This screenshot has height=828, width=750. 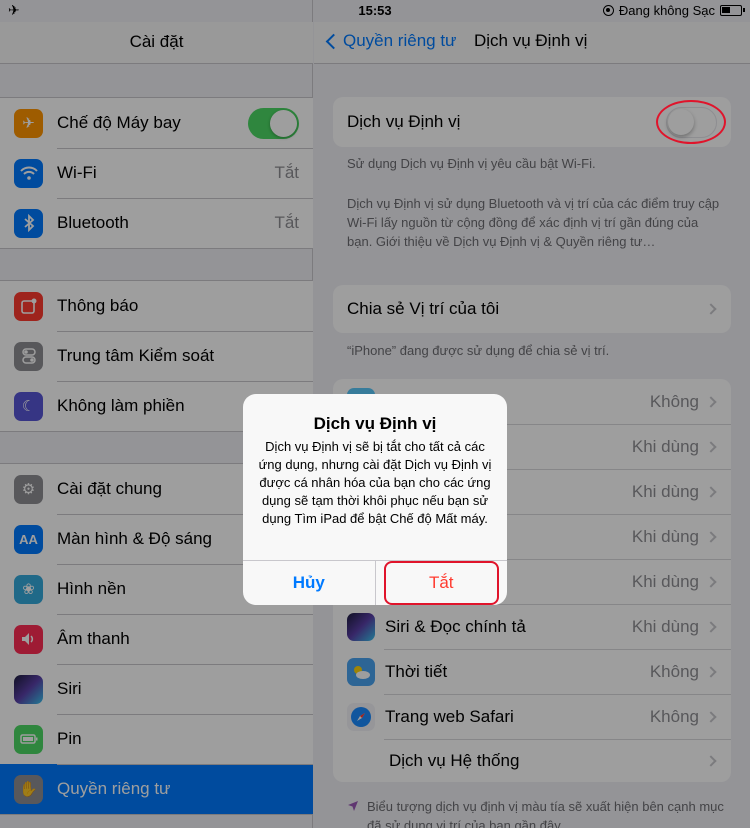 I want to click on toggle-highlight-ring, so click(x=691, y=122).